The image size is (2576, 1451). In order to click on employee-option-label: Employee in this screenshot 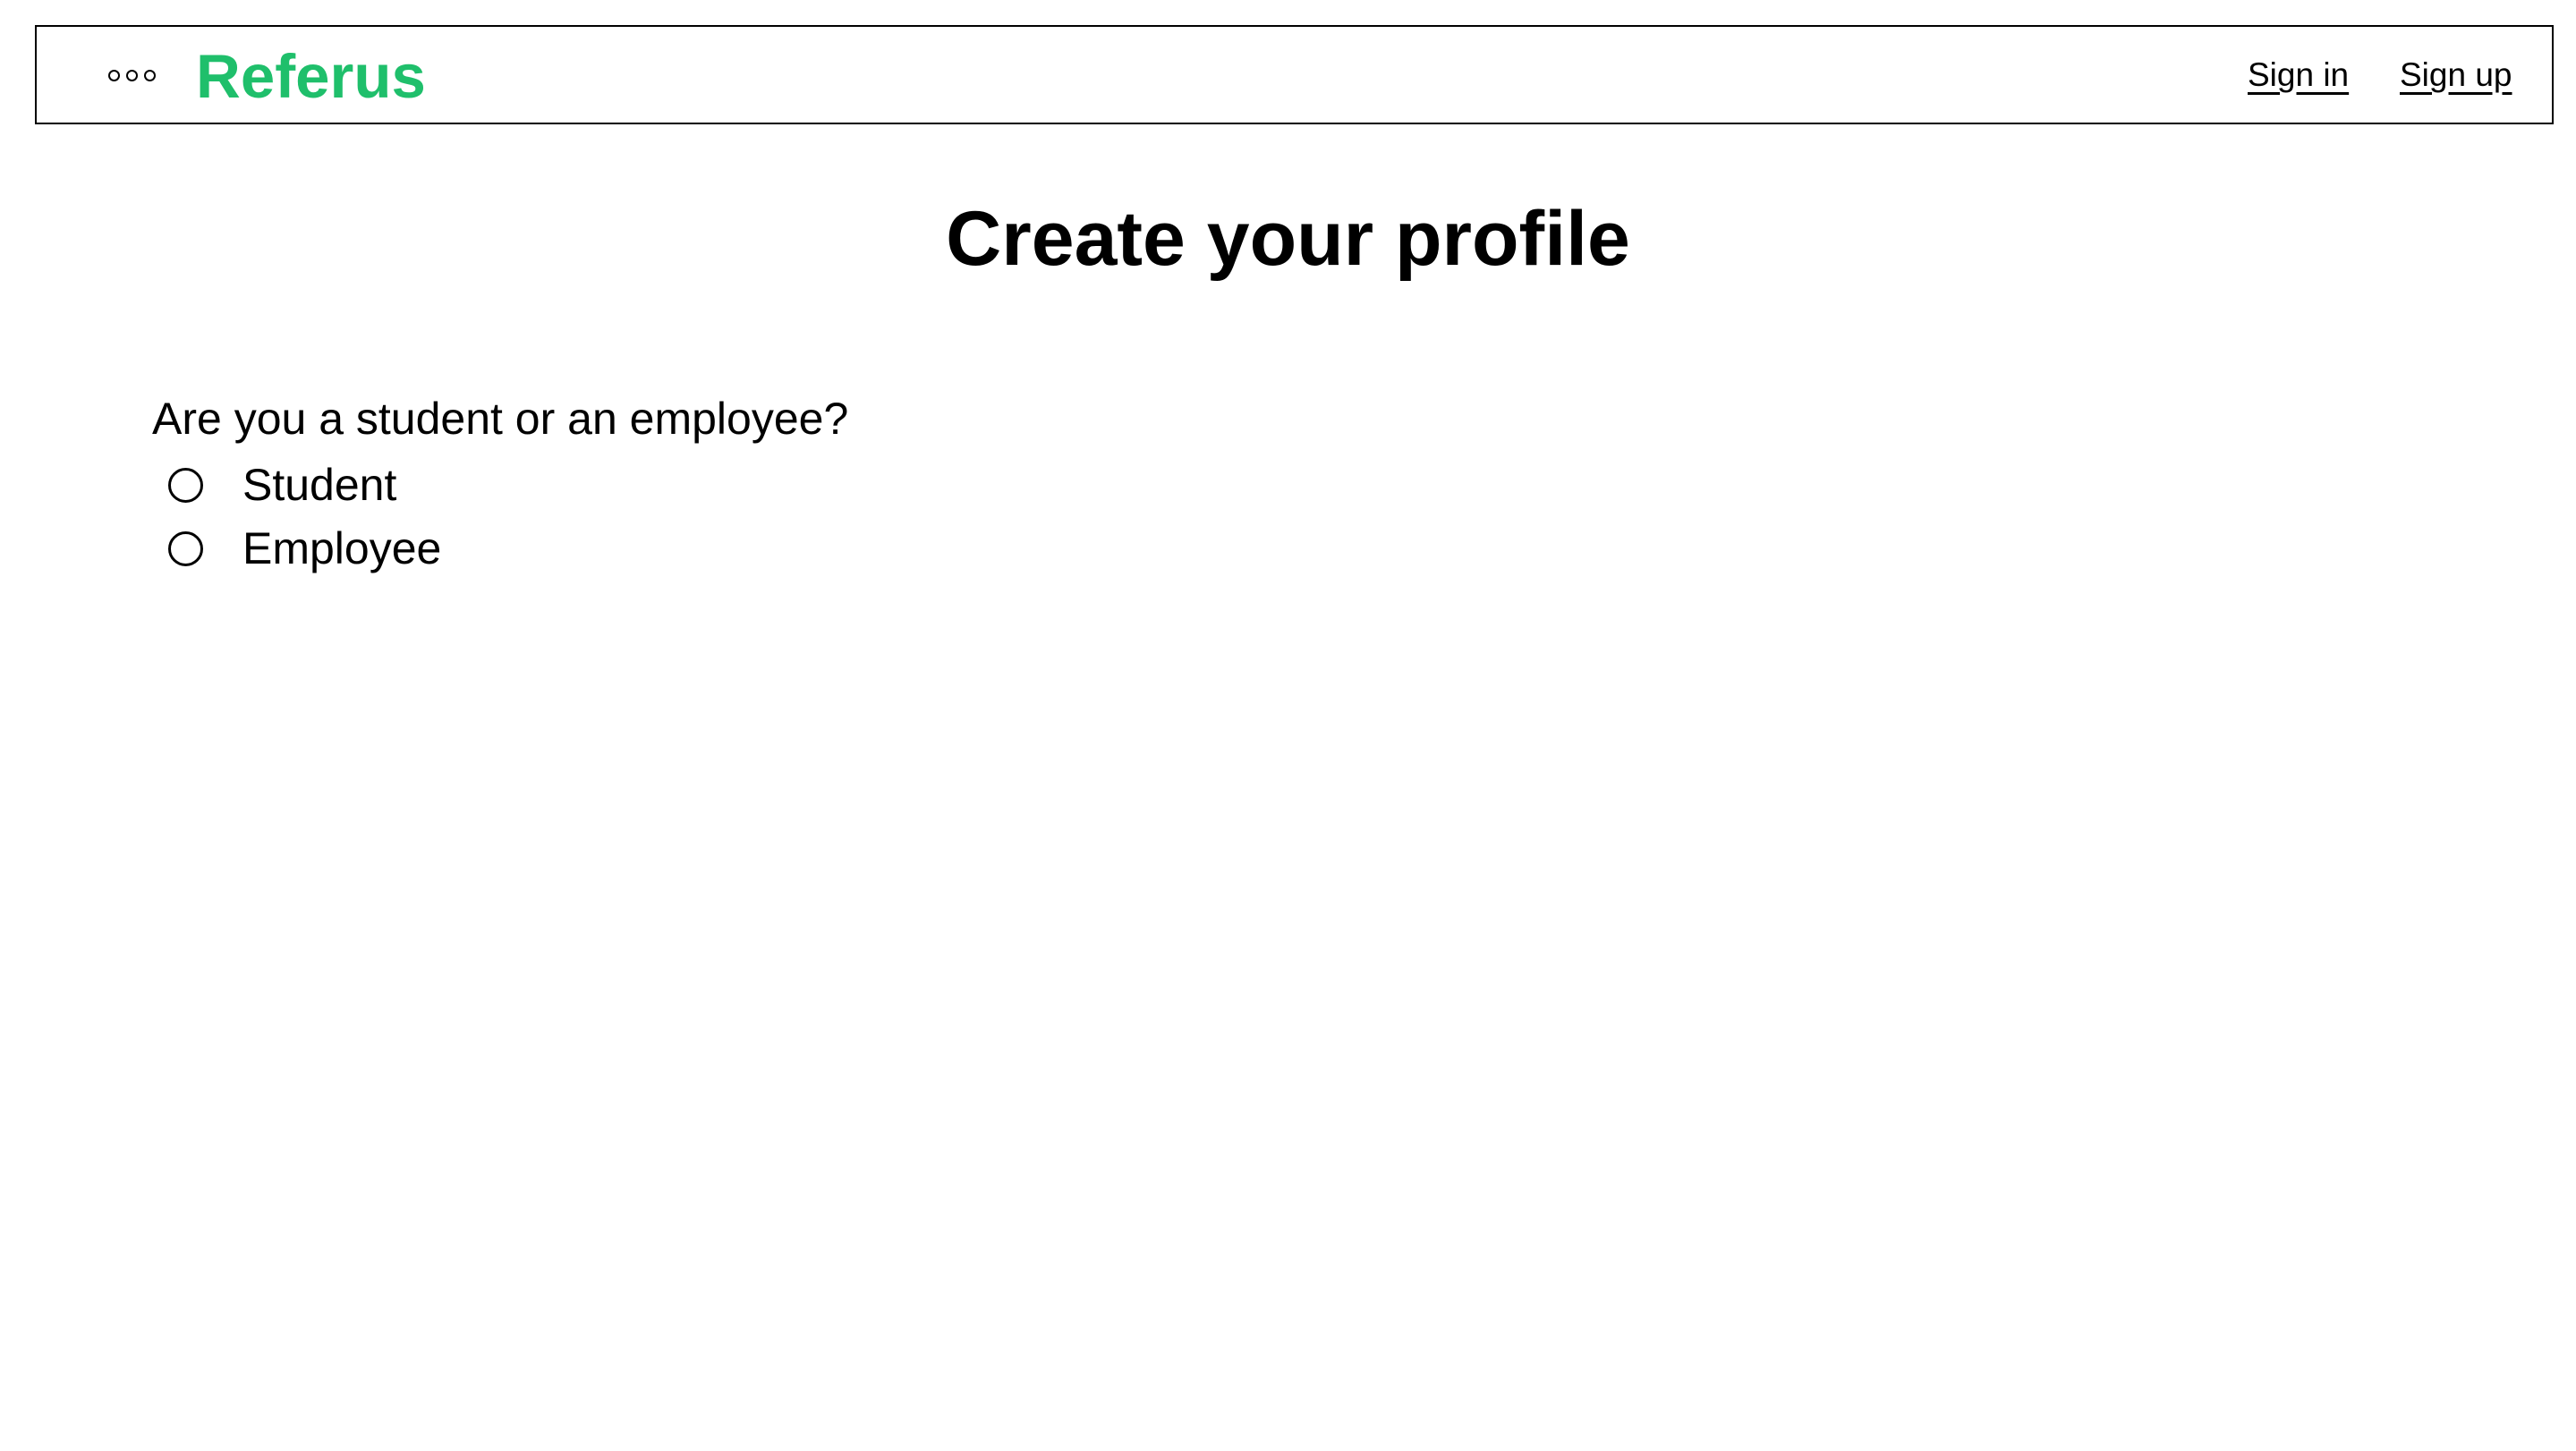, I will do `click(342, 548)`.